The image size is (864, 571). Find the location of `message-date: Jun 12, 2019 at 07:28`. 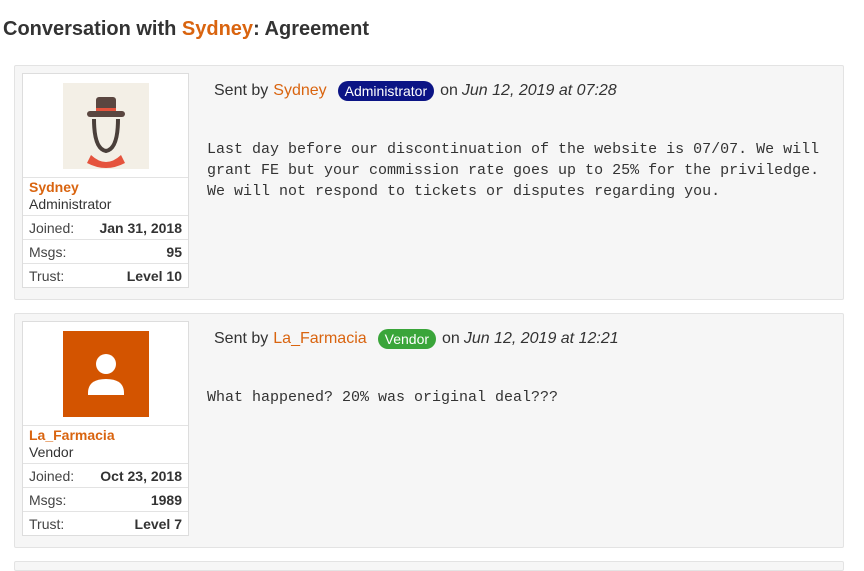

message-date: Jun 12, 2019 at 07:28 is located at coordinates (539, 90).